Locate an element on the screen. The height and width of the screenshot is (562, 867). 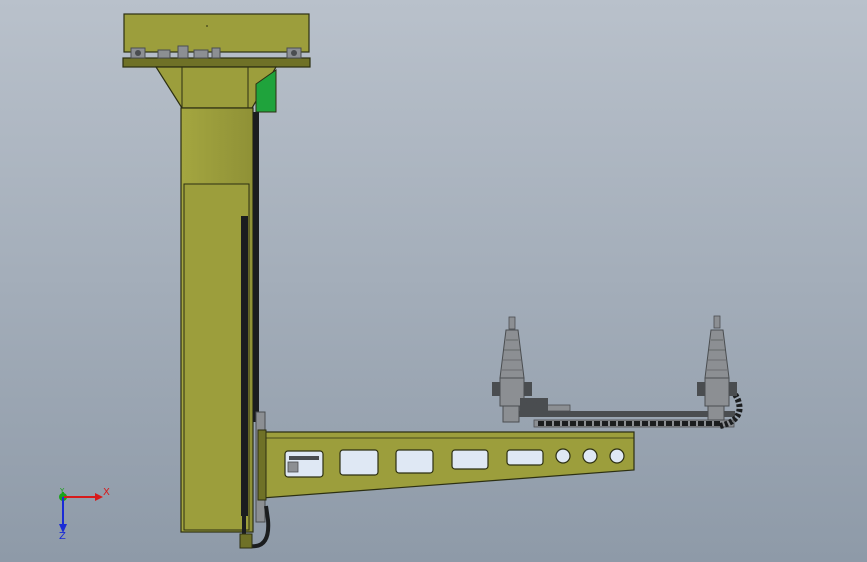
vertical-rail is located at coordinates (256, 267).